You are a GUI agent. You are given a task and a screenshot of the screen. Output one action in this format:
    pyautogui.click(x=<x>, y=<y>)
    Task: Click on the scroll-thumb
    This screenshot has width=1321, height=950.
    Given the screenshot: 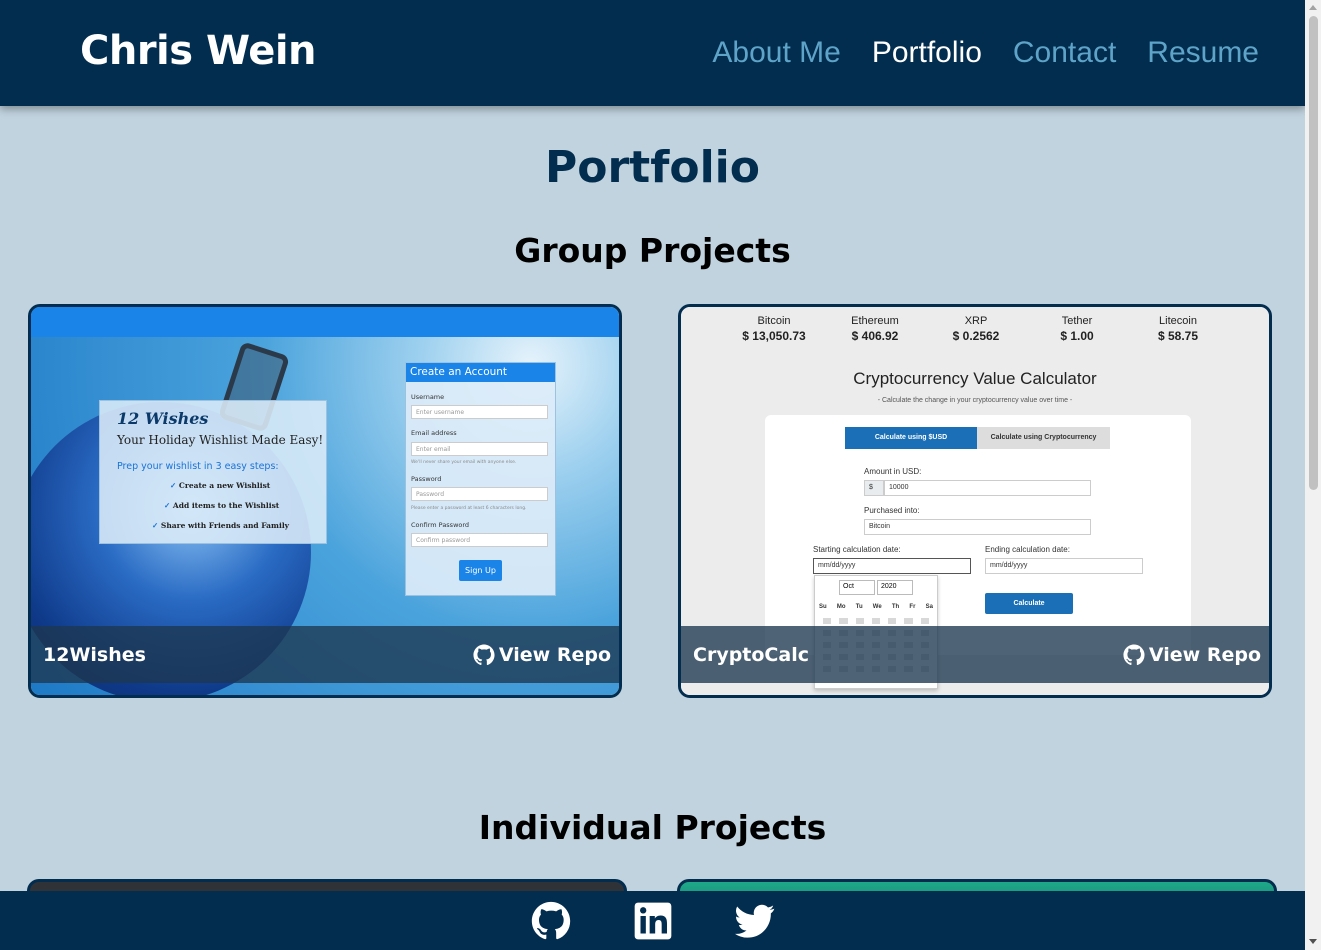 What is the action you would take?
    pyautogui.click(x=1313, y=253)
    